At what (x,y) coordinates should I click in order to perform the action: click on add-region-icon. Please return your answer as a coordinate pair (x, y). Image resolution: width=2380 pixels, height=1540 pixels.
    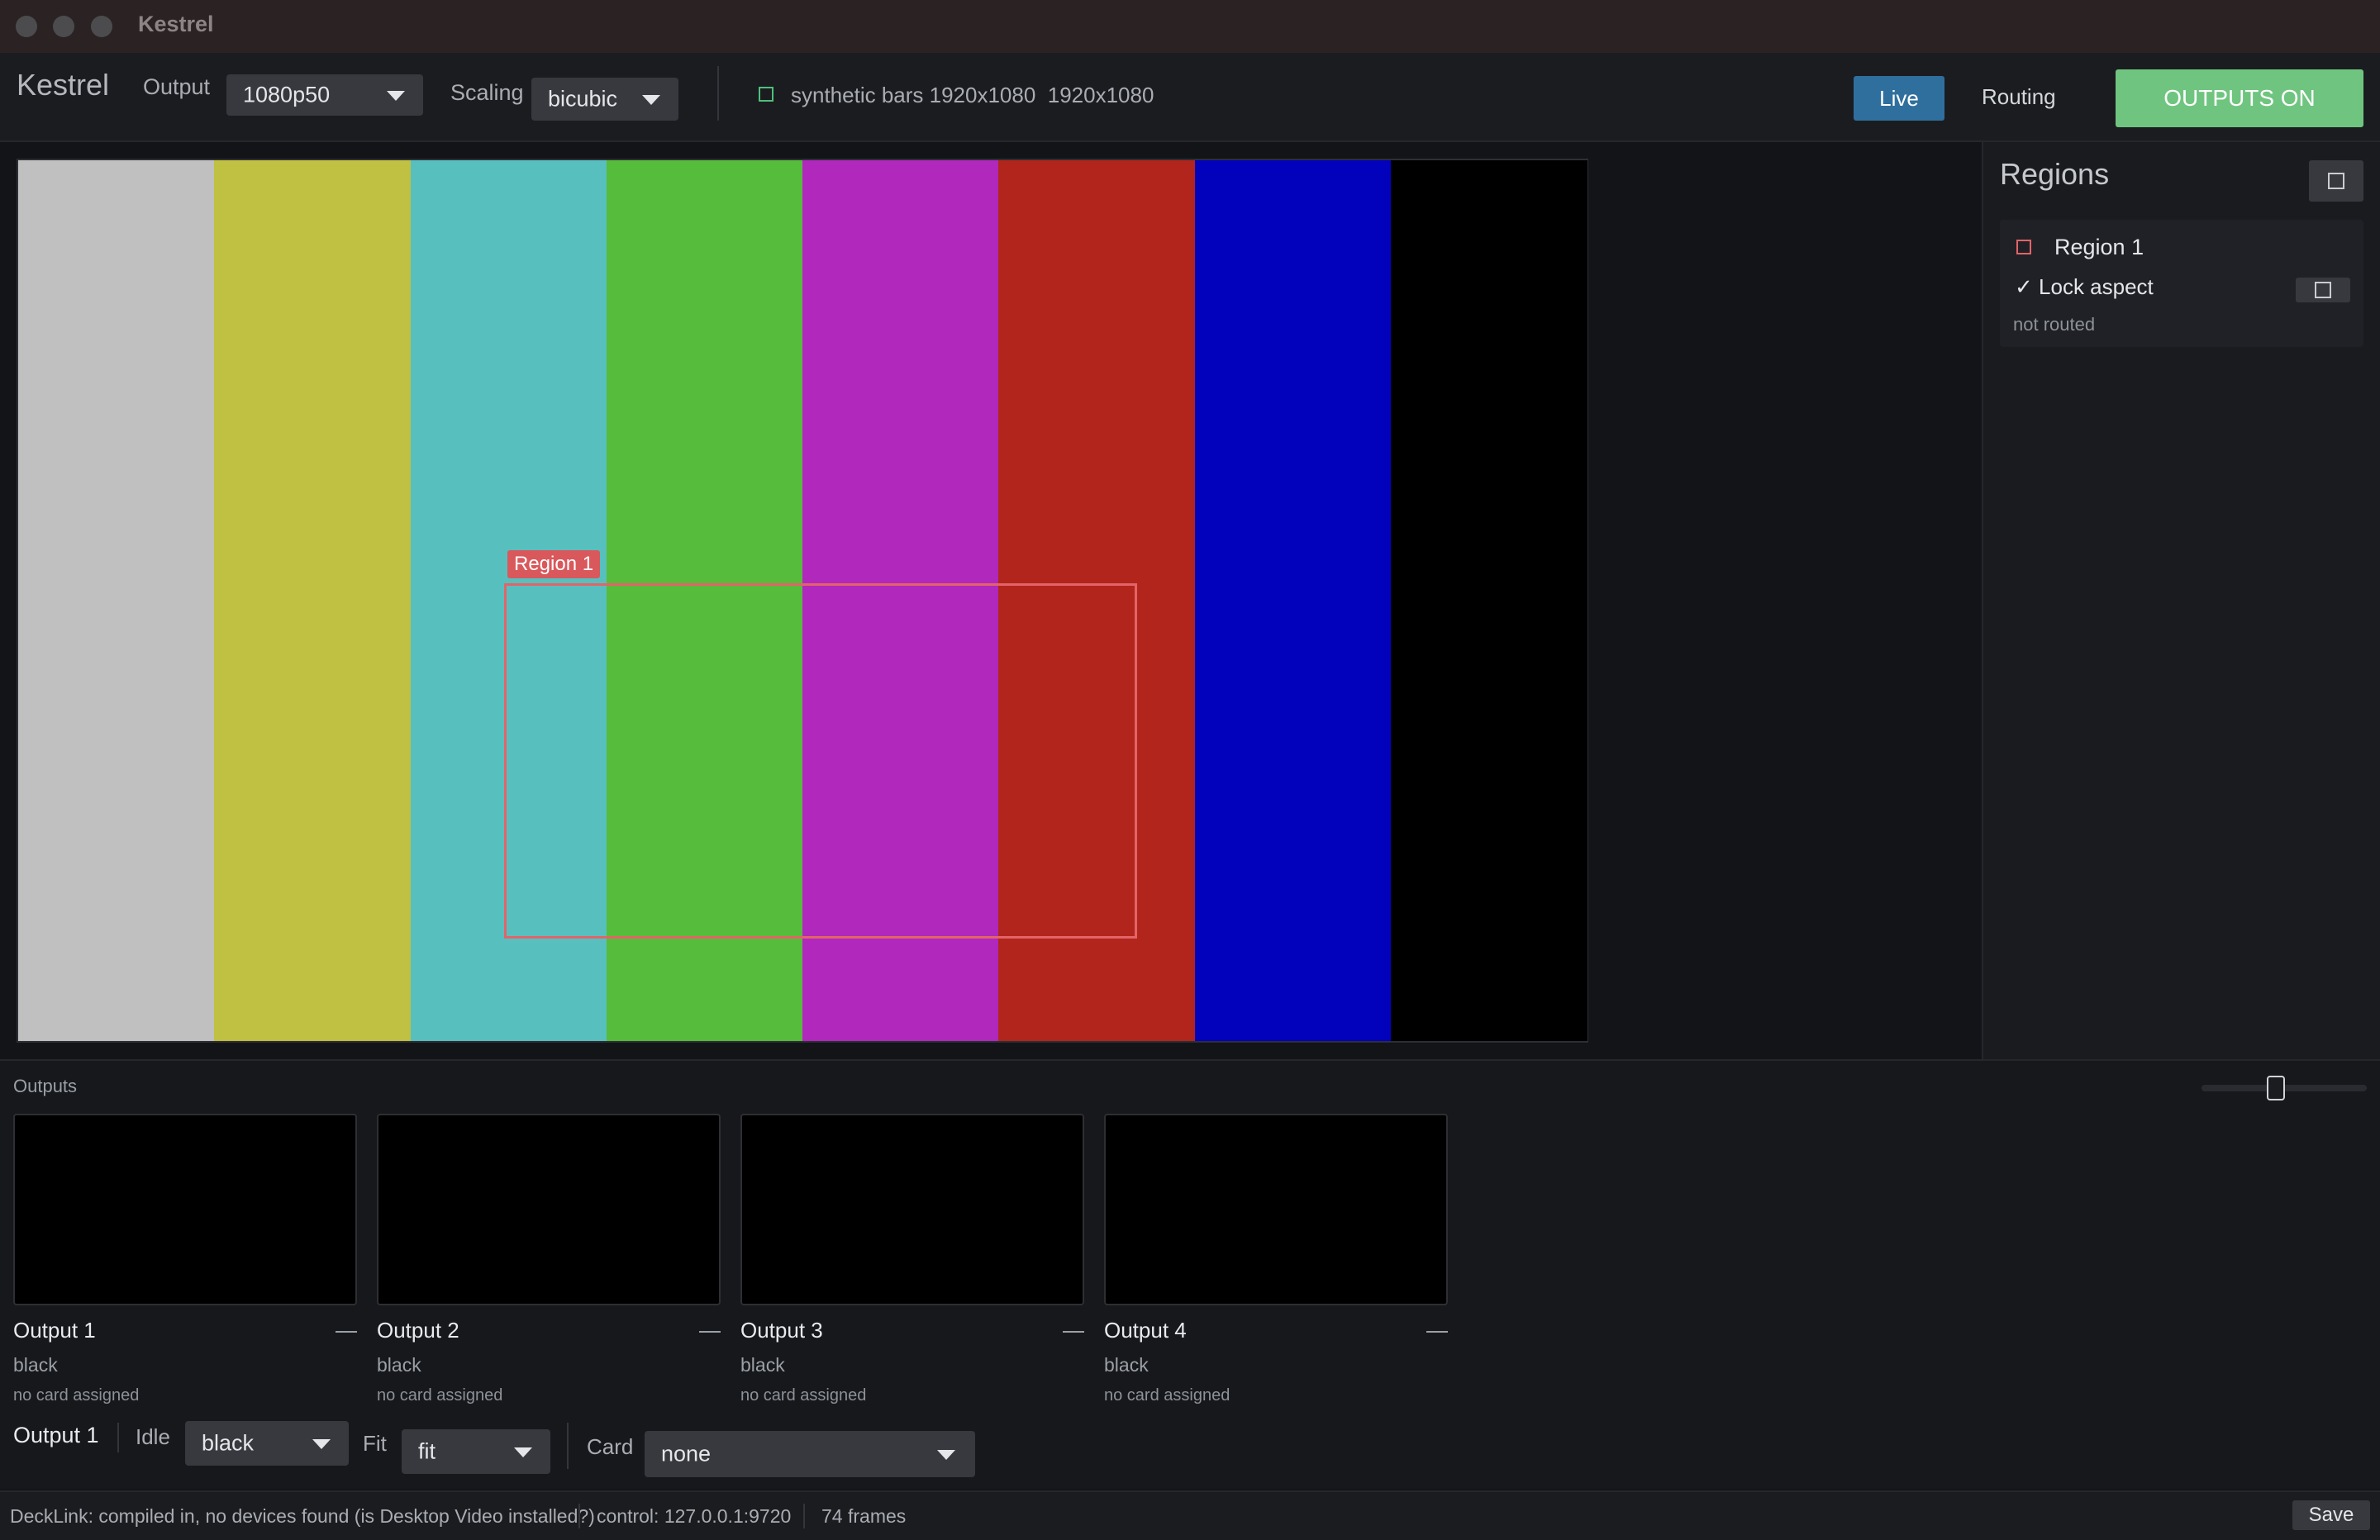
    Looking at the image, I should click on (2336, 181).